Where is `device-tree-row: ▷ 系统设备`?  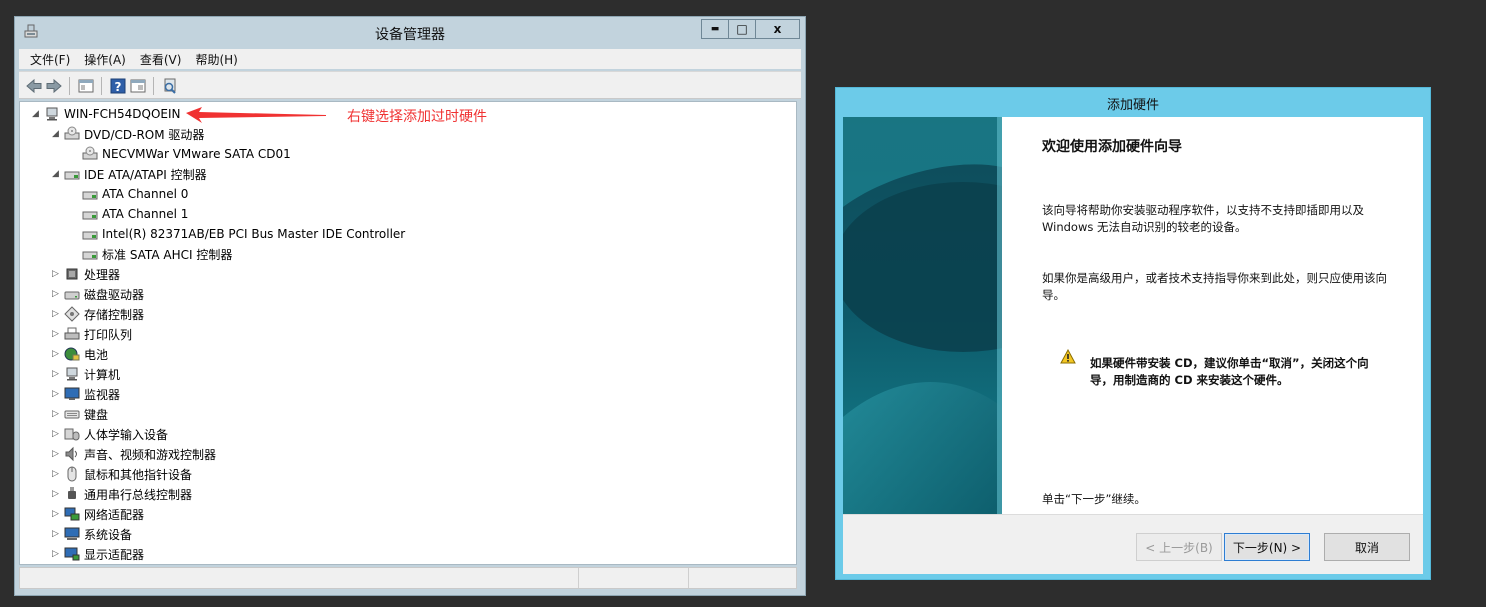 device-tree-row: ▷ 系统设备 is located at coordinates (92, 534).